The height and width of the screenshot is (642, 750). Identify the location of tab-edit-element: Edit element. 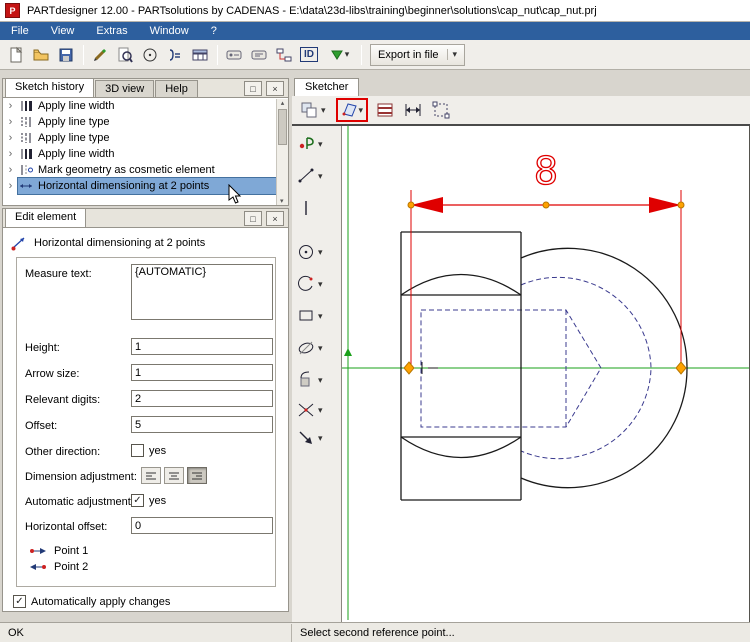
(46, 217).